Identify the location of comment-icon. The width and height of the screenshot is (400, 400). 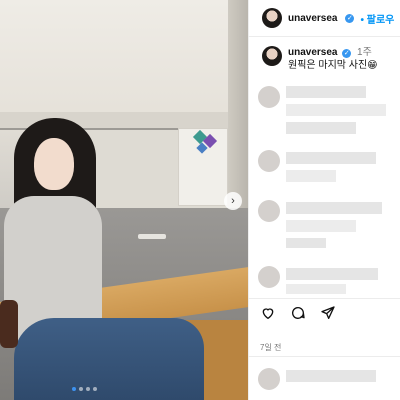
(298, 313).